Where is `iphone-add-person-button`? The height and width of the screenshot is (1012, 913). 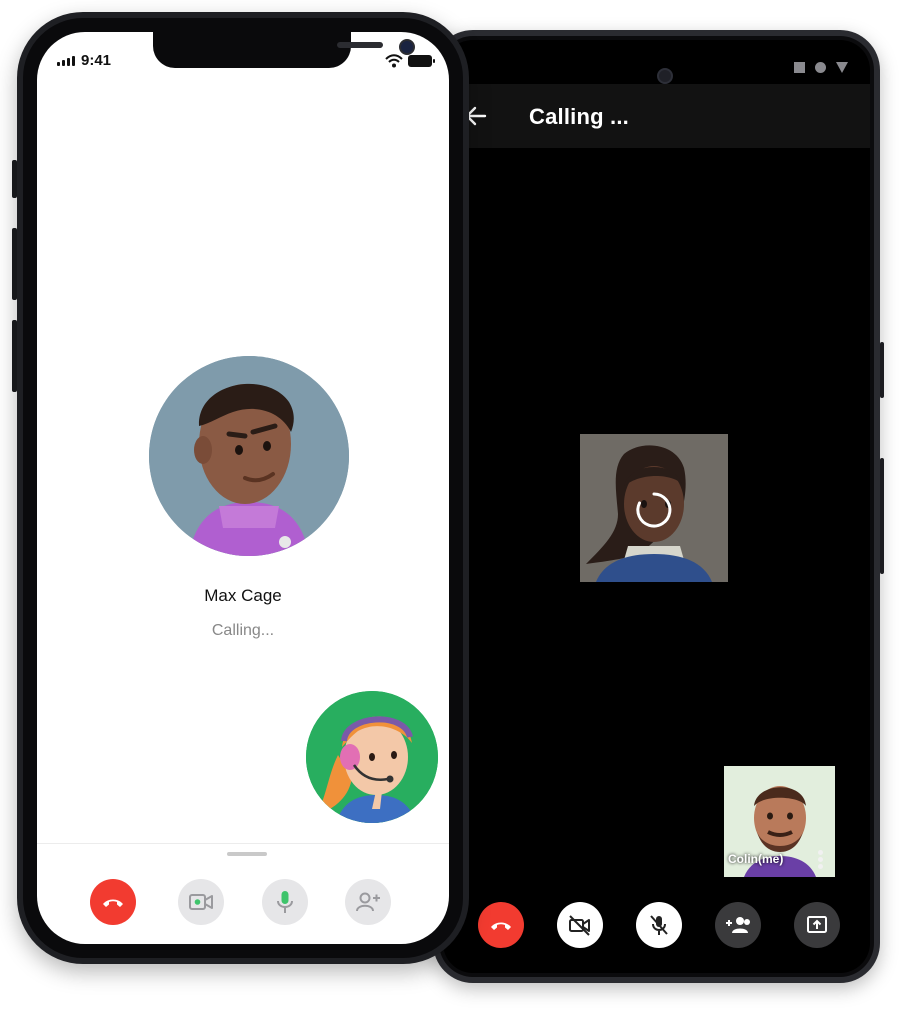 iphone-add-person-button is located at coordinates (368, 902).